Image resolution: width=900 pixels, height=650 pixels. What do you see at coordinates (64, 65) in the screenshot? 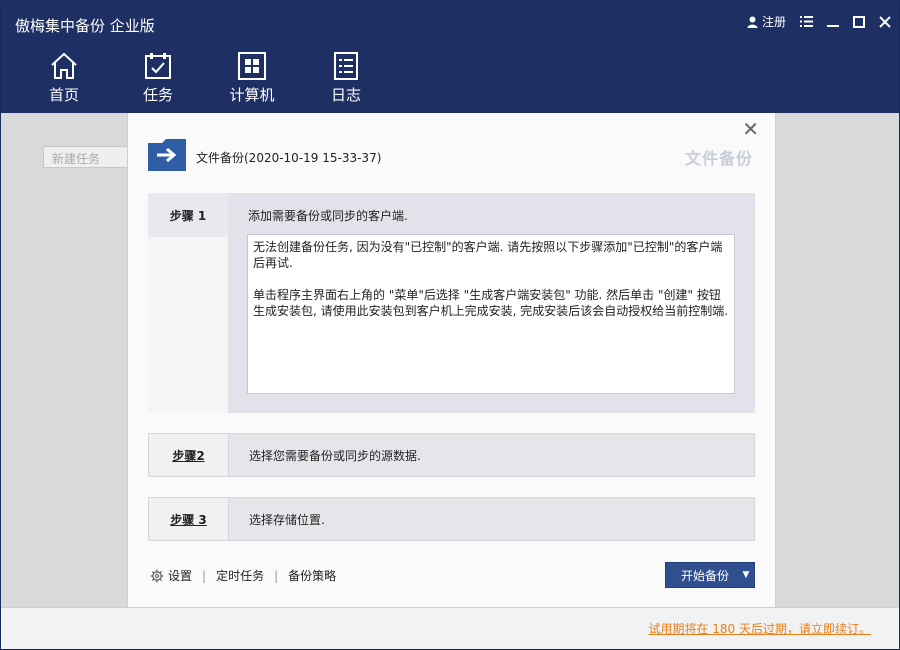
I see `home-icon` at bounding box center [64, 65].